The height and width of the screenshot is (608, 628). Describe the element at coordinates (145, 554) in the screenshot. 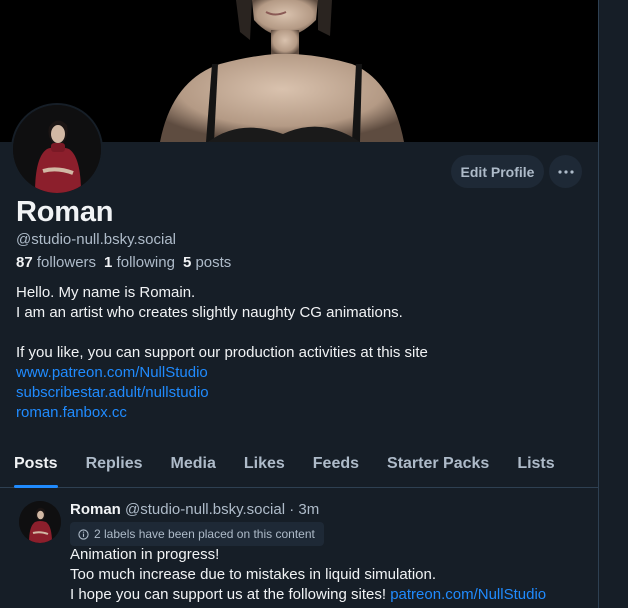

I see `post-text-line: Animation in progress!` at that location.